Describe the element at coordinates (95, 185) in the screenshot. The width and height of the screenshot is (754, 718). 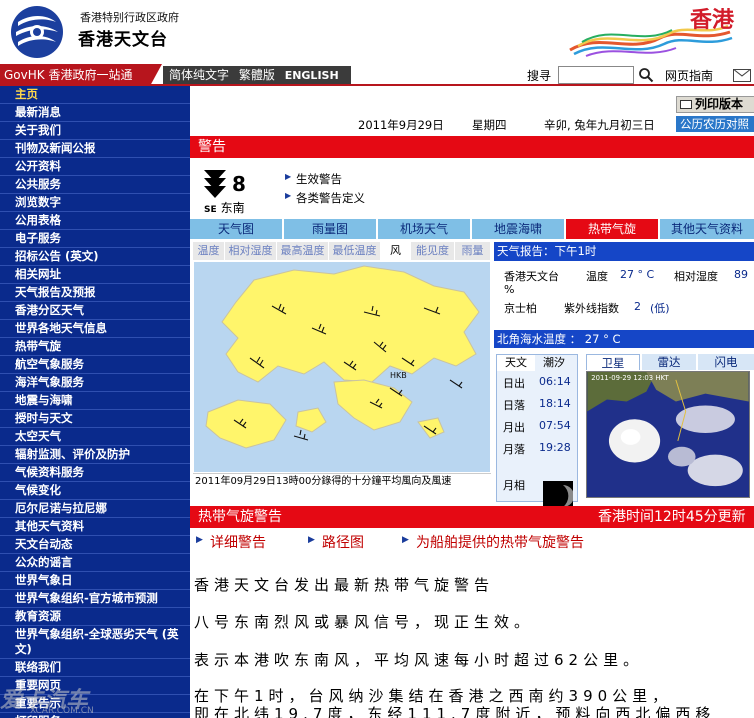
I see `sidebar-item: 公共服务` at that location.